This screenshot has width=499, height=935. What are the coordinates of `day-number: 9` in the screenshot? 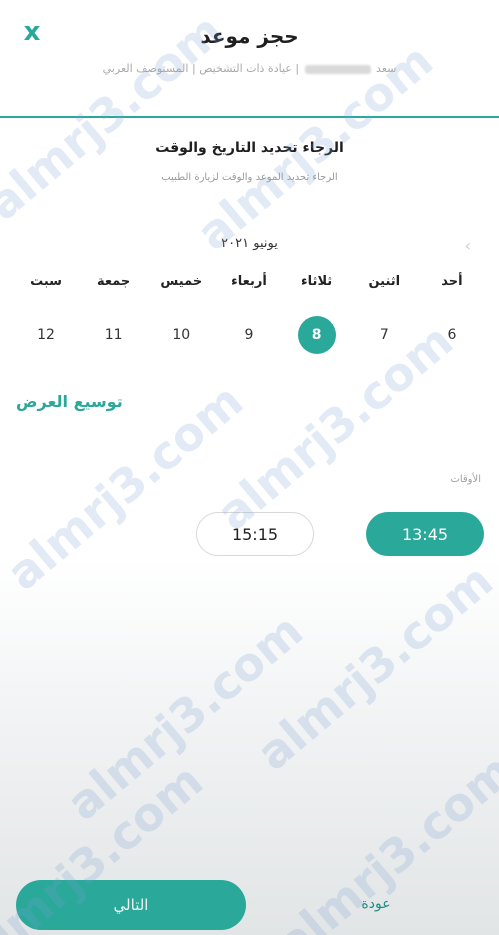 It's located at (249, 335).